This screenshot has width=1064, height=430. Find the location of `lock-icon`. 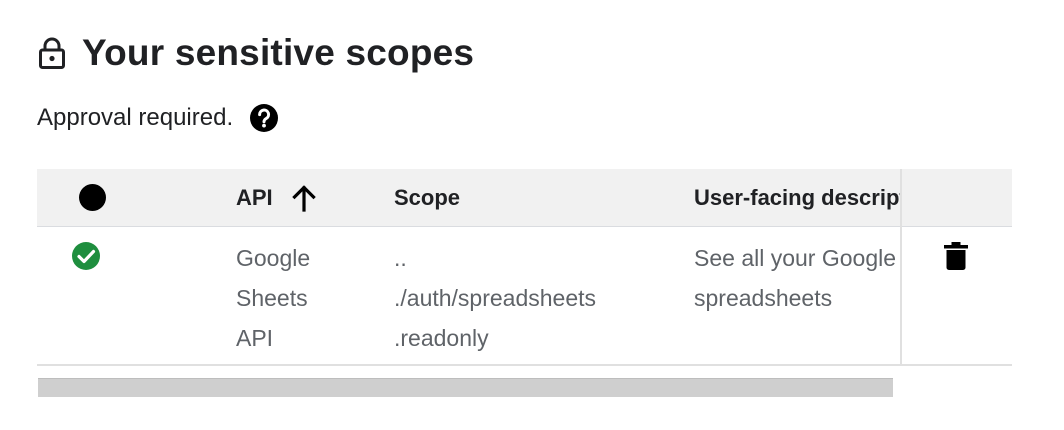

lock-icon is located at coordinates (52, 53).